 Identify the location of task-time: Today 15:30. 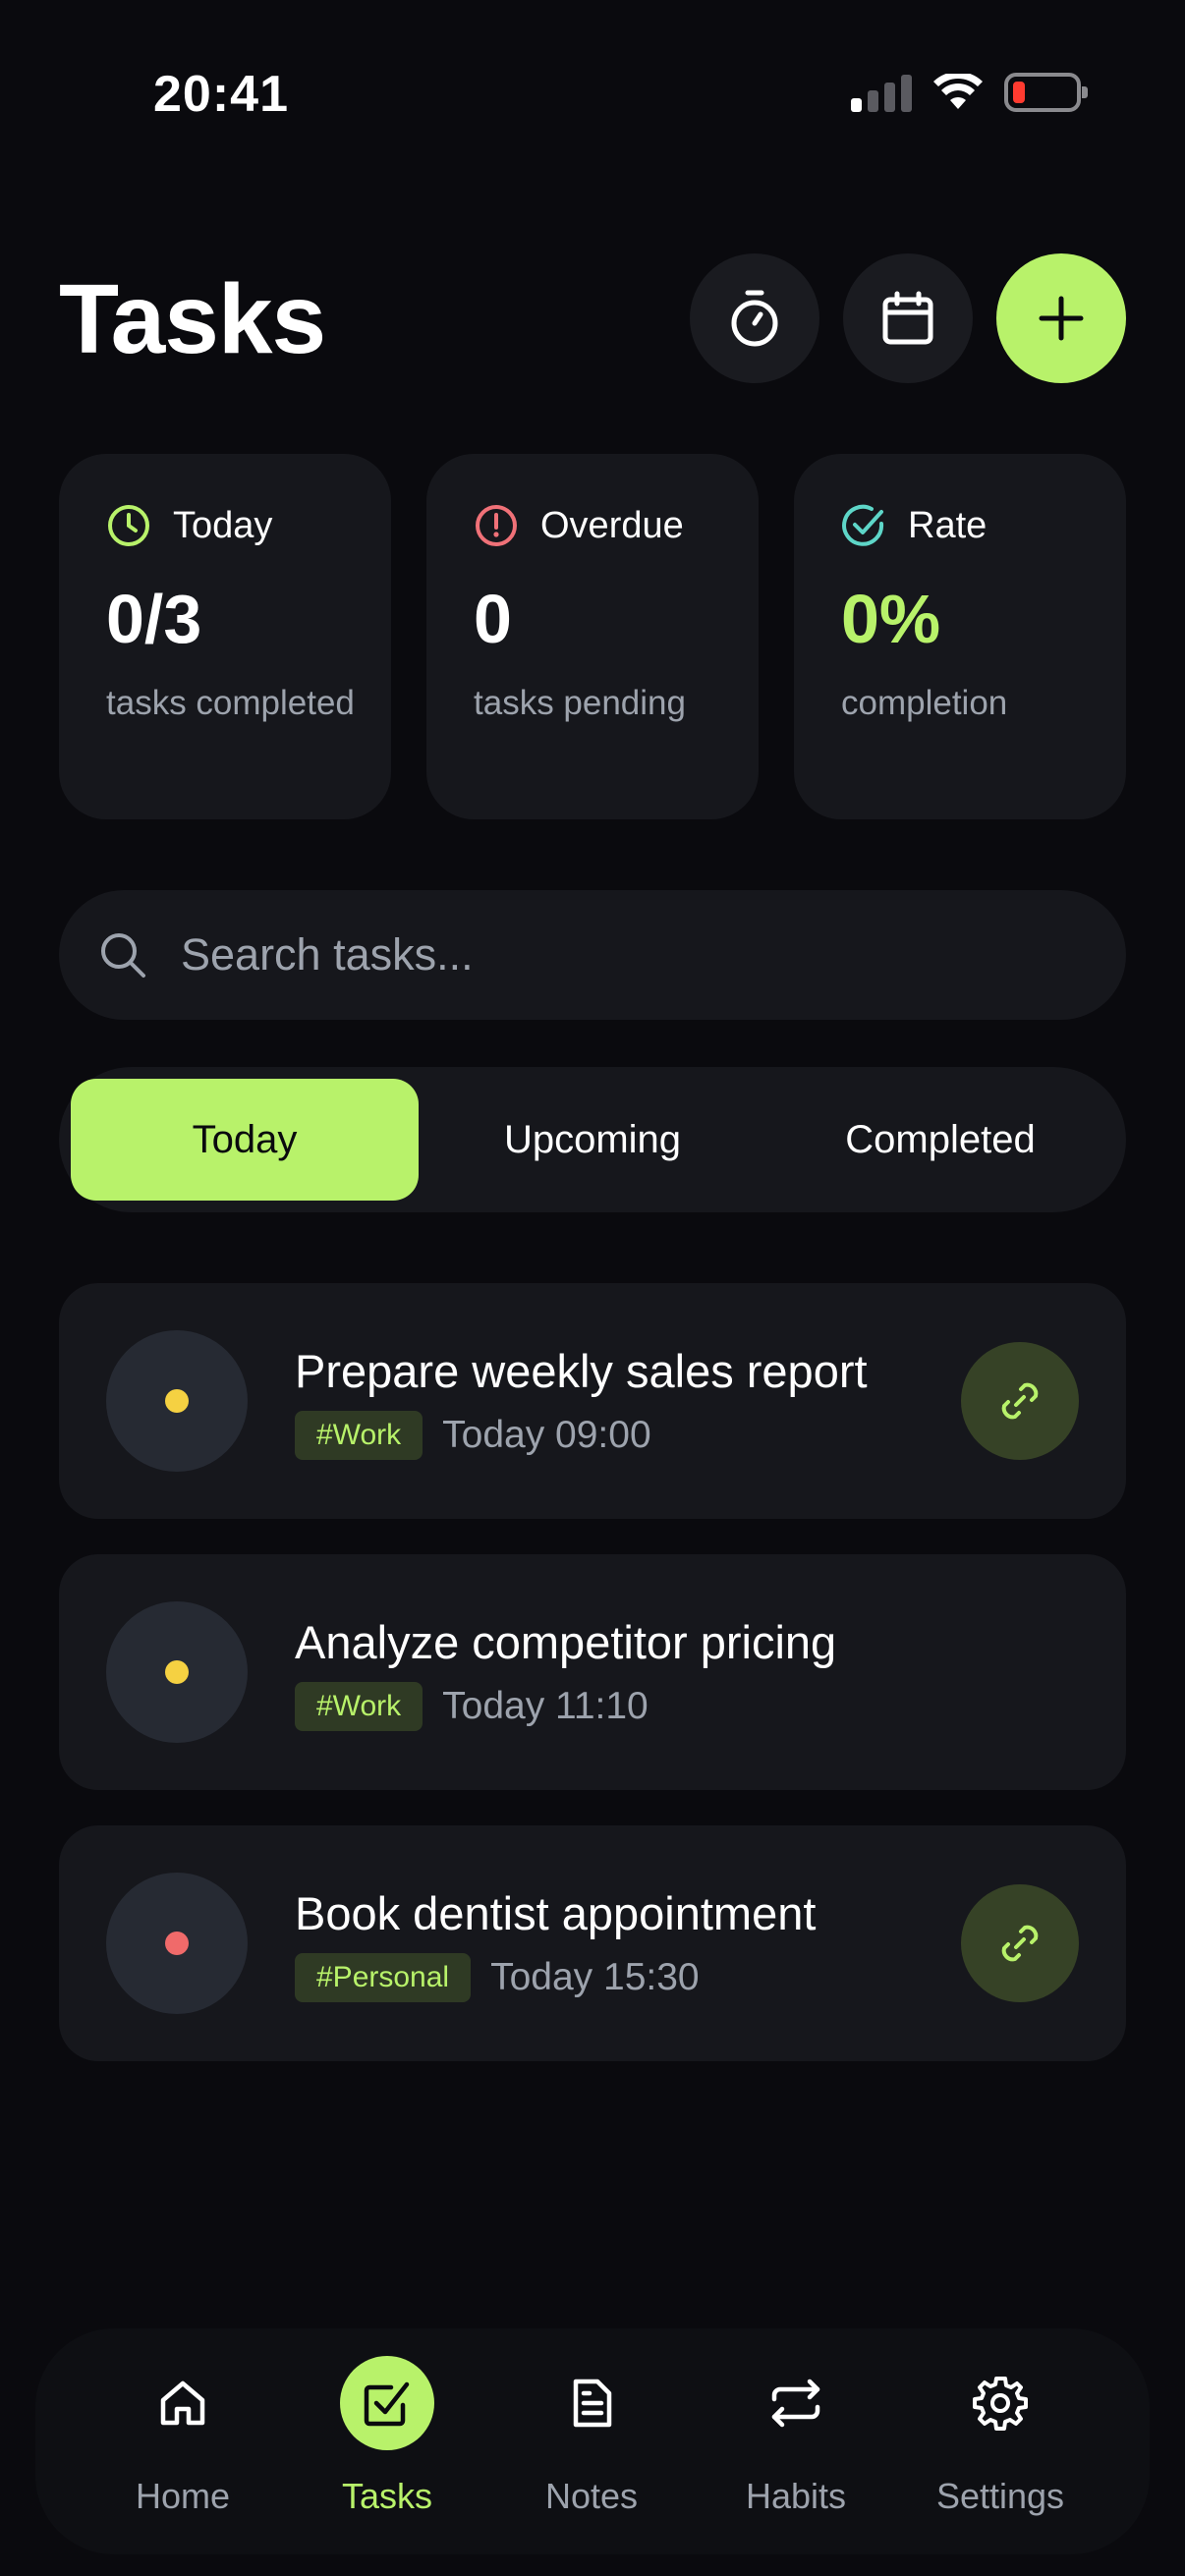
(595, 1977).